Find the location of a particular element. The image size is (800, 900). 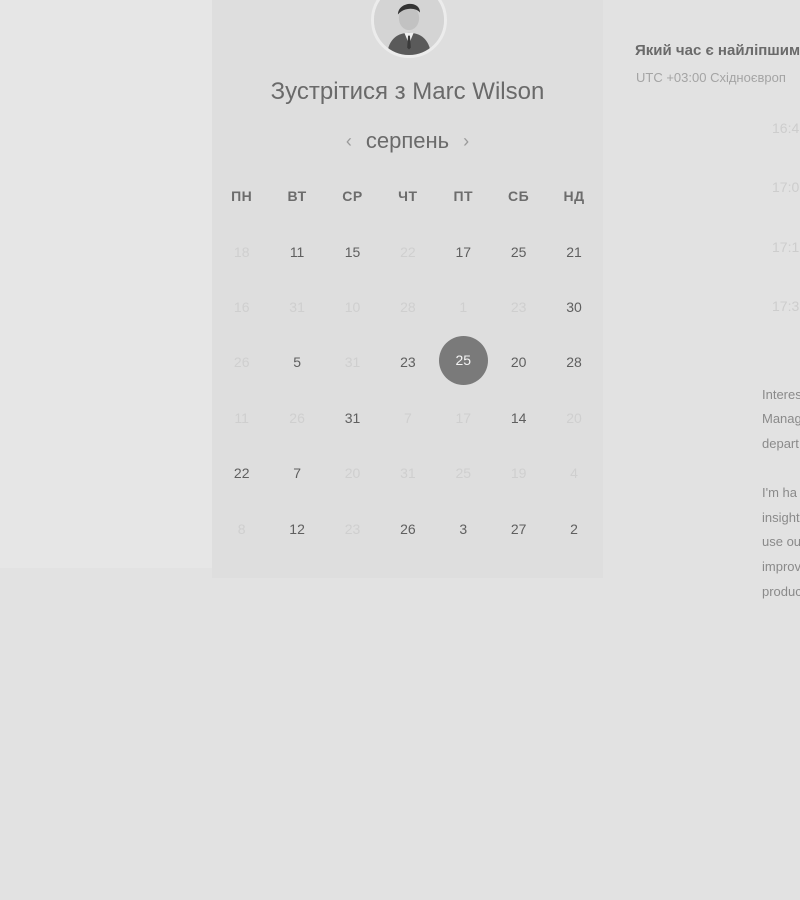

calendar-day-number: 1 is located at coordinates (463, 307).